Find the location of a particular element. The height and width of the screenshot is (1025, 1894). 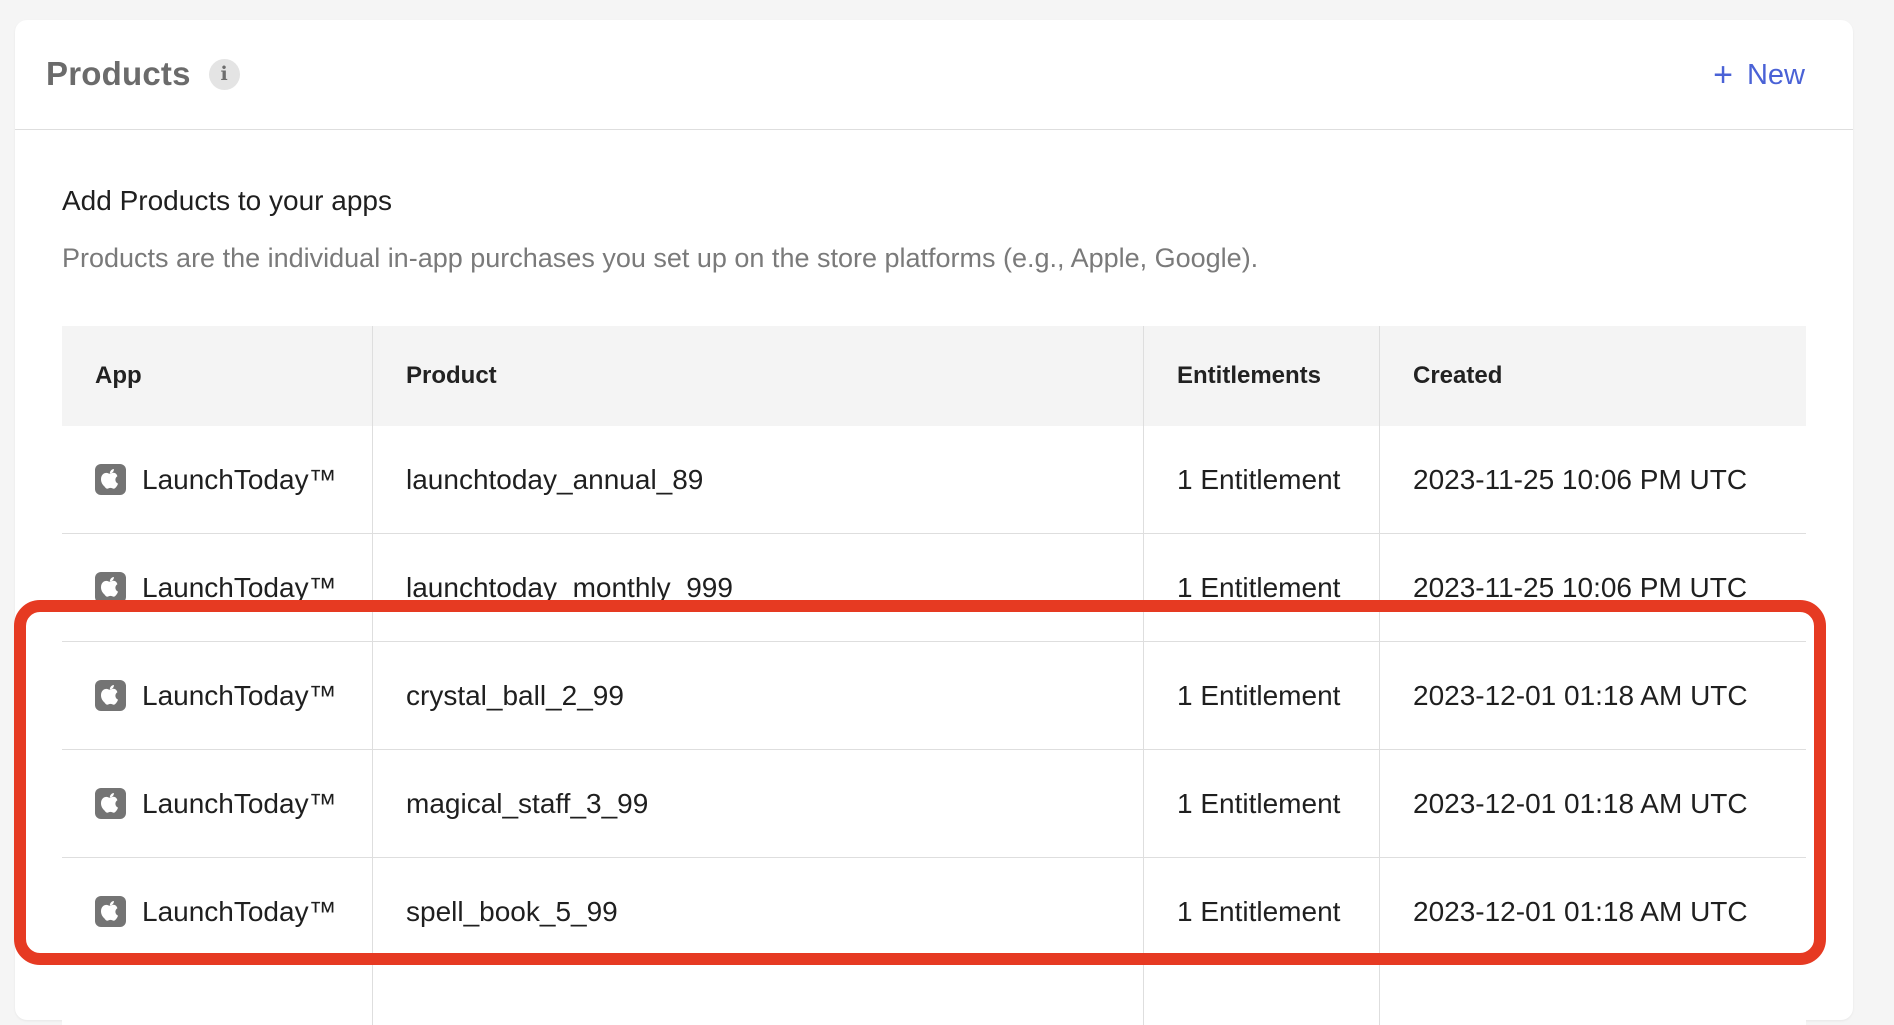

plus-icon: + is located at coordinates (1723, 75).